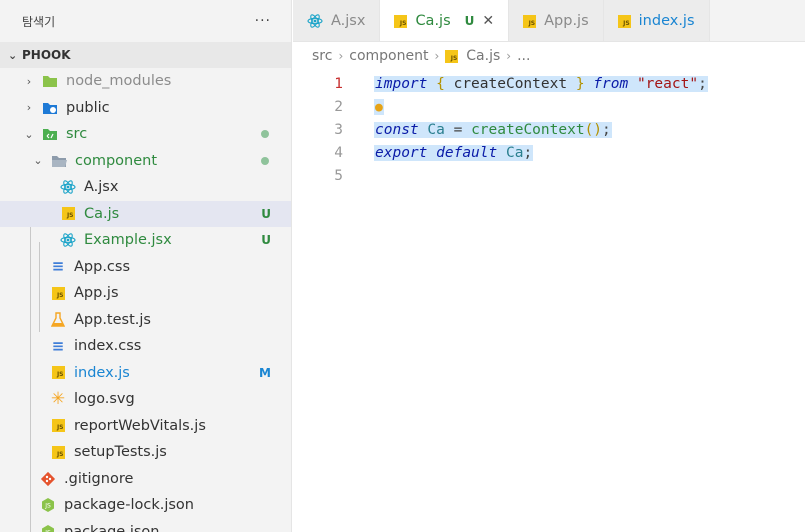  What do you see at coordinates (58, 320) in the screenshot?
I see `test-flask-icon` at bounding box center [58, 320].